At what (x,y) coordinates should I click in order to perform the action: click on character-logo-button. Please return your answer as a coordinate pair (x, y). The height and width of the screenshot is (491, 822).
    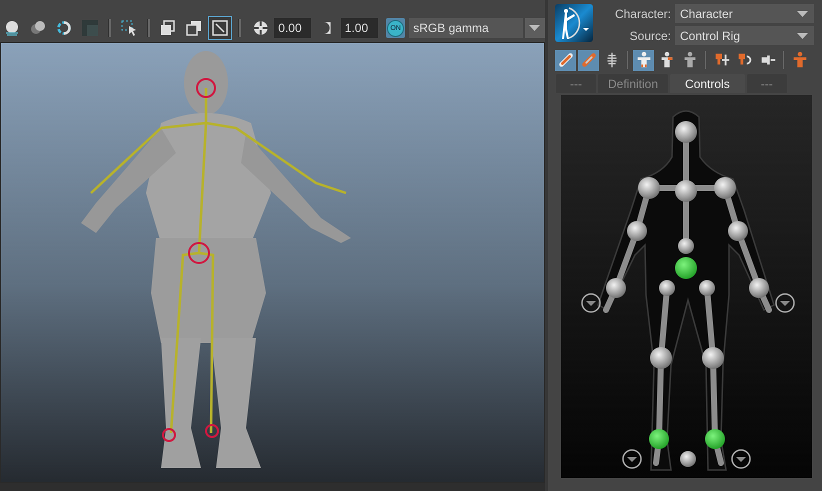
    Looking at the image, I should click on (574, 23).